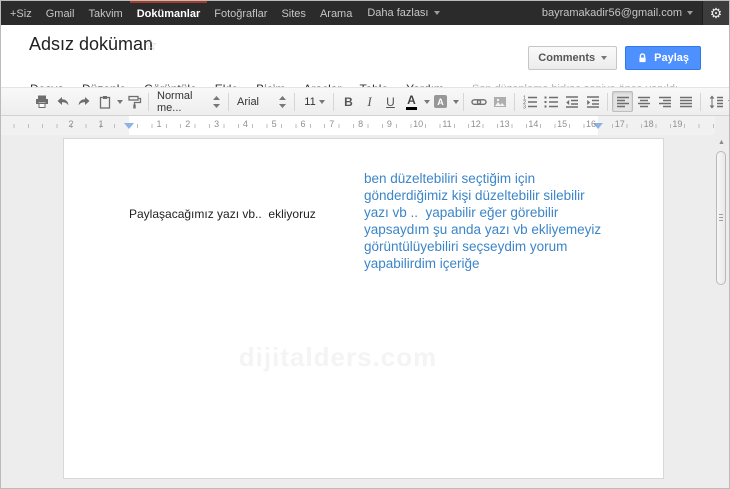 The image size is (730, 489). Describe the element at coordinates (422, 263) in the screenshot. I see `document-text-line: yapabilirdim içeriğe` at that location.